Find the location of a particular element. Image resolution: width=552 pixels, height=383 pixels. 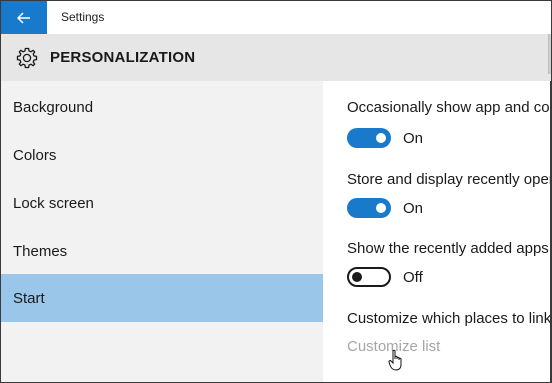

back-button is located at coordinates (24, 17).